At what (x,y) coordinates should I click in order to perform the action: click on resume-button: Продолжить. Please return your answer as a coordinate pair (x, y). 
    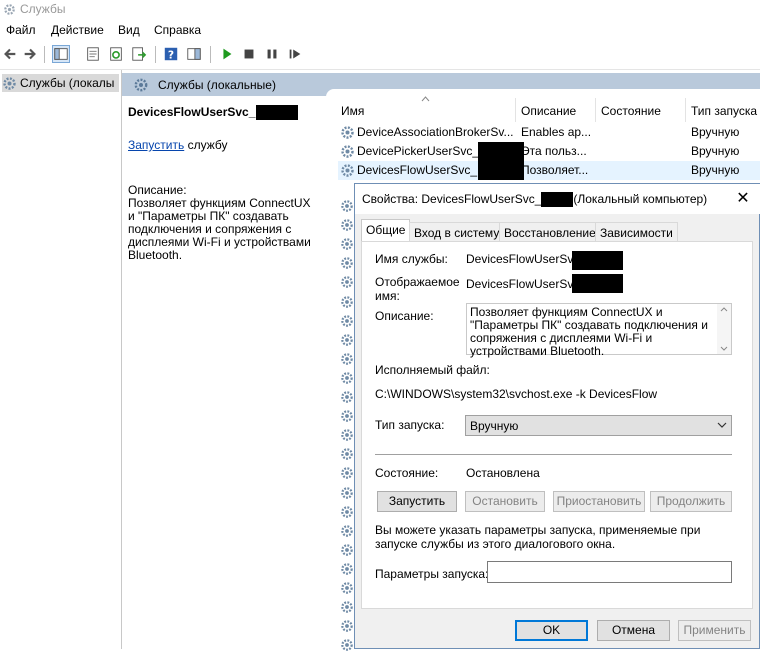
    Looking at the image, I should click on (691, 501).